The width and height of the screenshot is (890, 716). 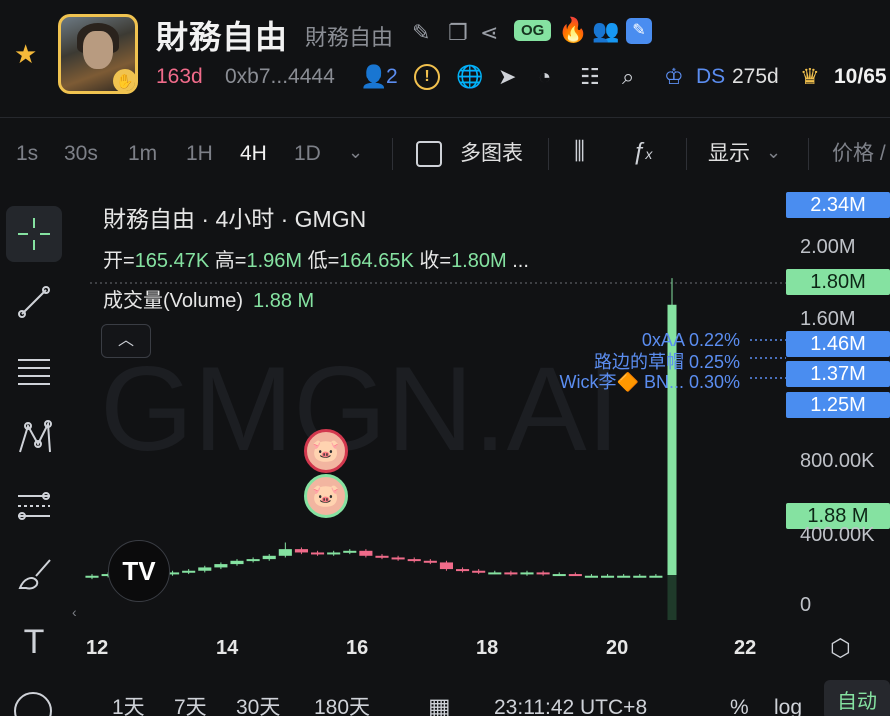 I want to click on tradingview-logo: TV, so click(x=139, y=571).